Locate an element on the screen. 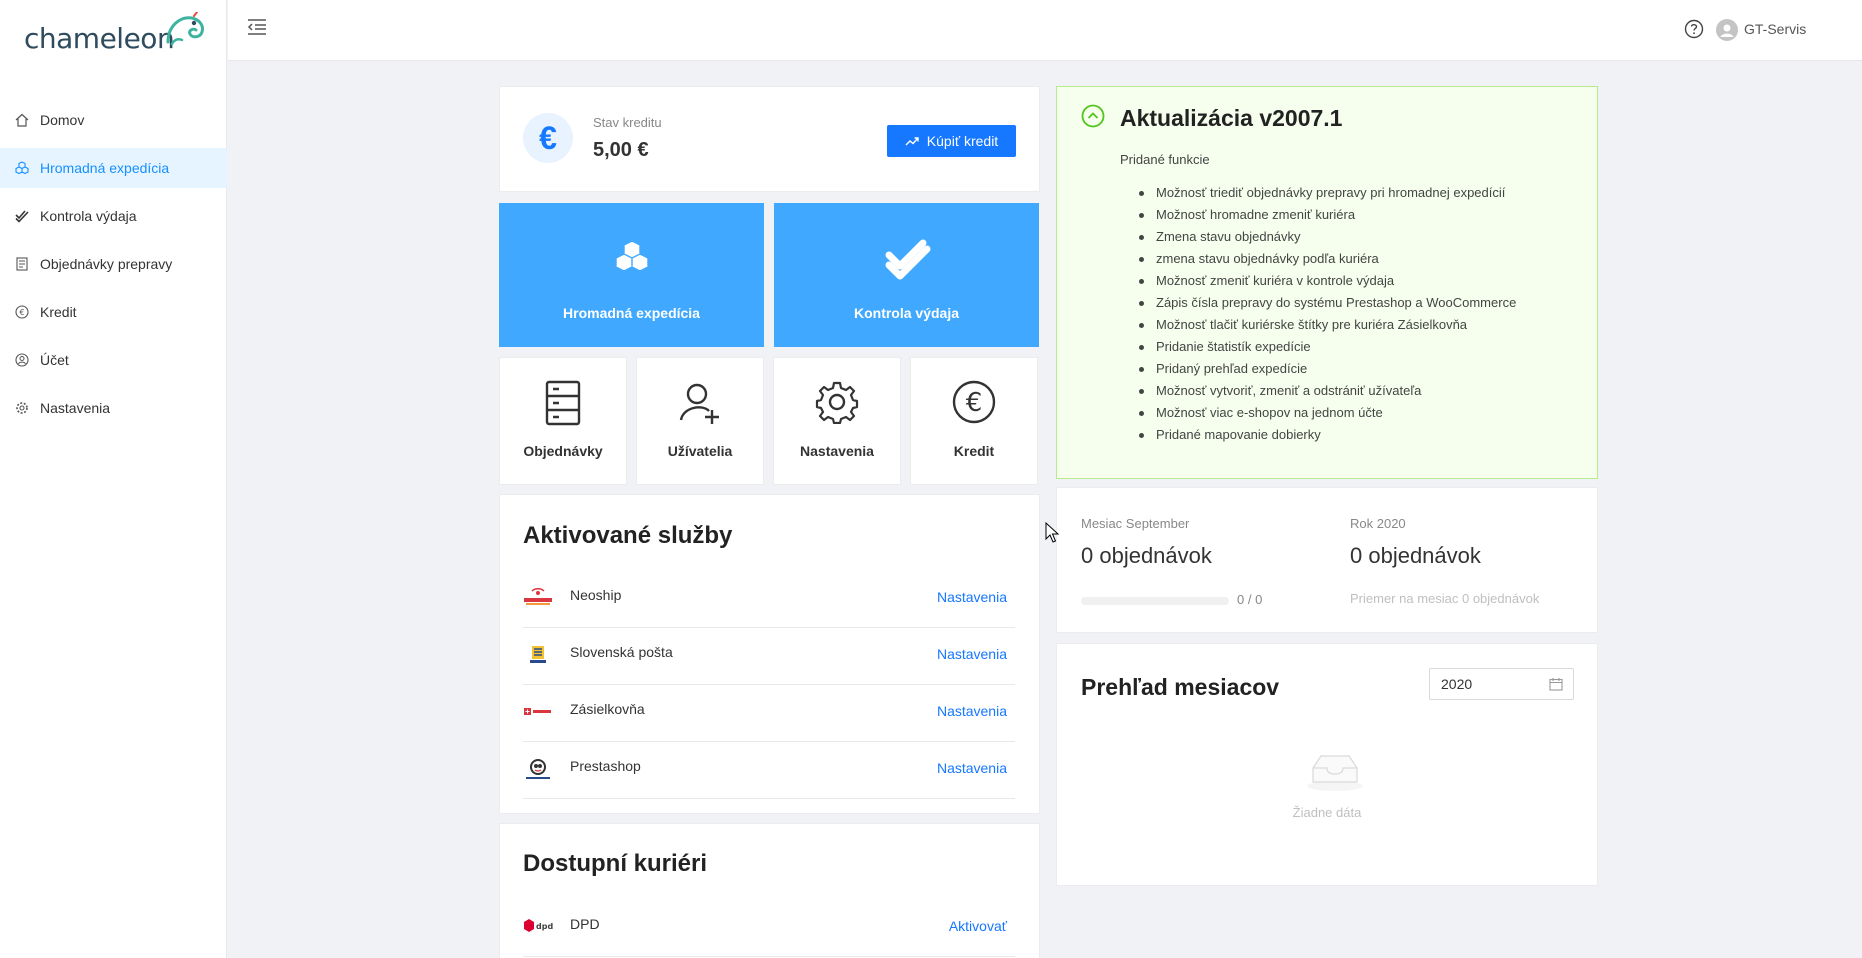  couriers-card: Dostupní kuriéri dpd DPD Aktivovať is located at coordinates (769, 890).